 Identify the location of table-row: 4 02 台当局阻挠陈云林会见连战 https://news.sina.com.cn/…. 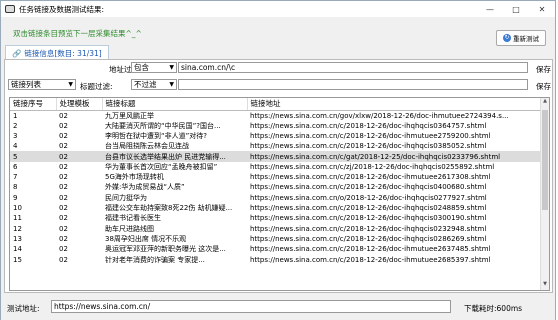
(279, 146).